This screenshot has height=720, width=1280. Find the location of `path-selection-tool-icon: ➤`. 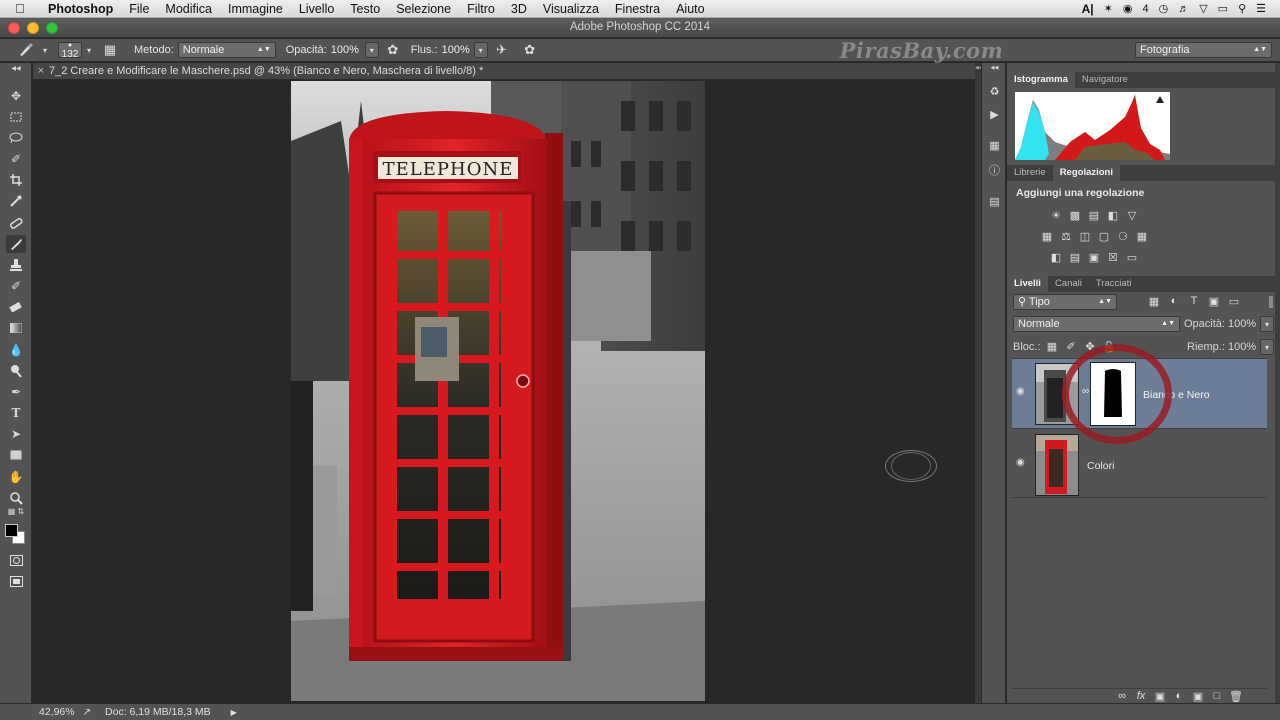

path-selection-tool-icon: ➤ is located at coordinates (16, 434).